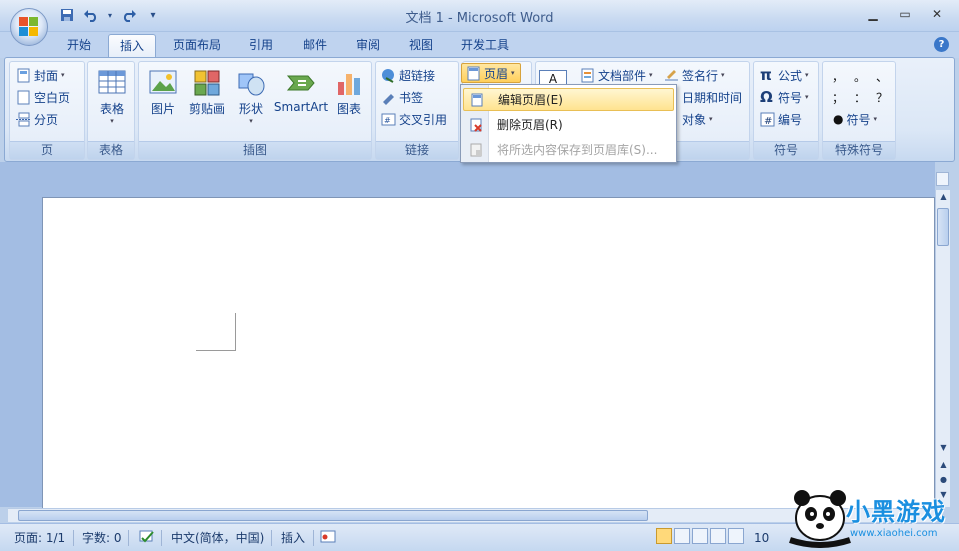 The height and width of the screenshot is (551, 959). What do you see at coordinates (616, 75) in the screenshot?
I see `quick-parts-button: 文档部件 ▾` at bounding box center [616, 75].